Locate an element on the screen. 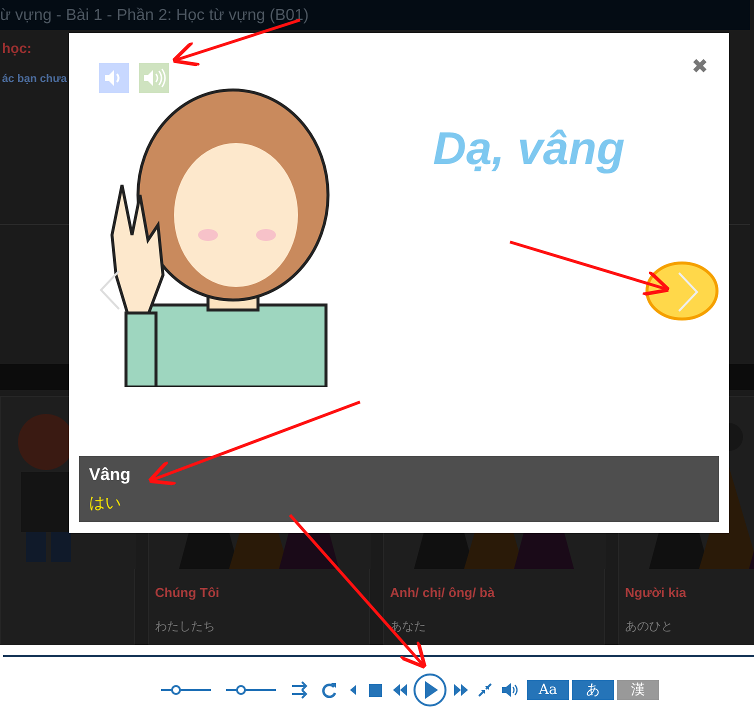 This screenshot has height=713, width=754. collapse-icon is located at coordinates (485, 690).